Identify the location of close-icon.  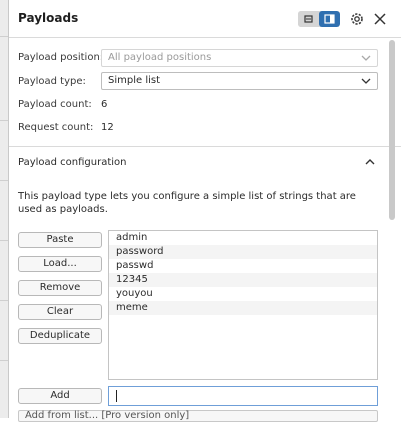
(380, 19).